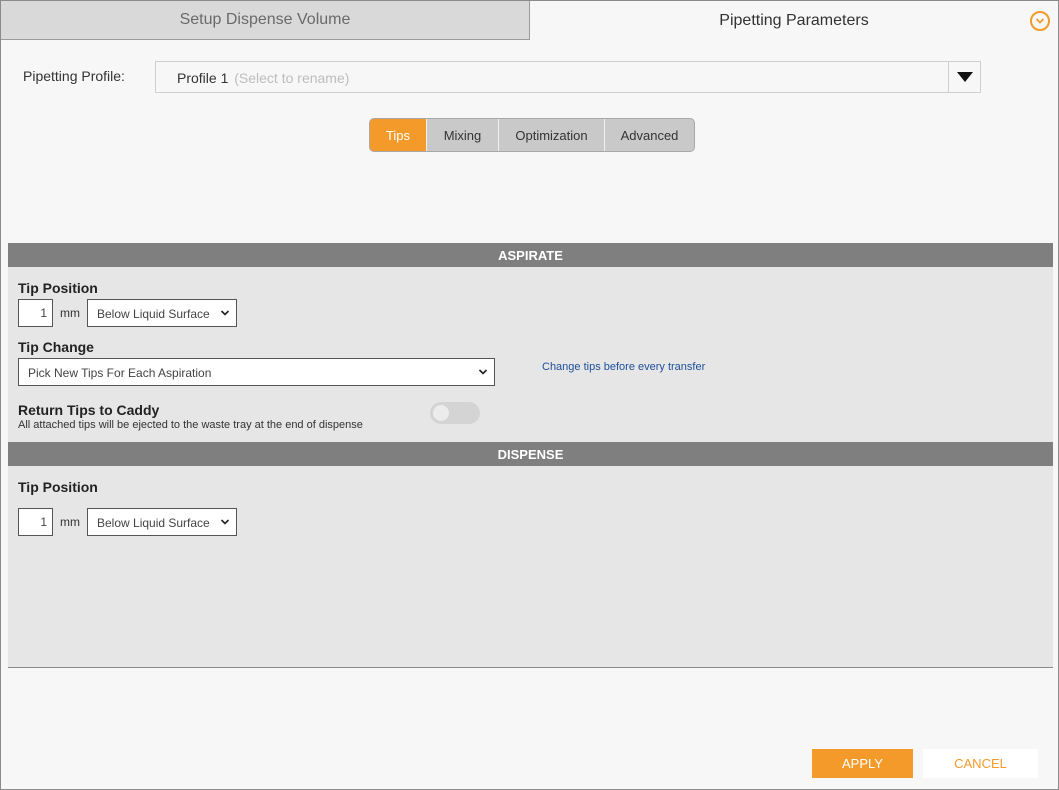 The image size is (1059, 790). I want to click on parameter-subtabs: Tips Mixing Optimization Advanced, so click(532, 135).